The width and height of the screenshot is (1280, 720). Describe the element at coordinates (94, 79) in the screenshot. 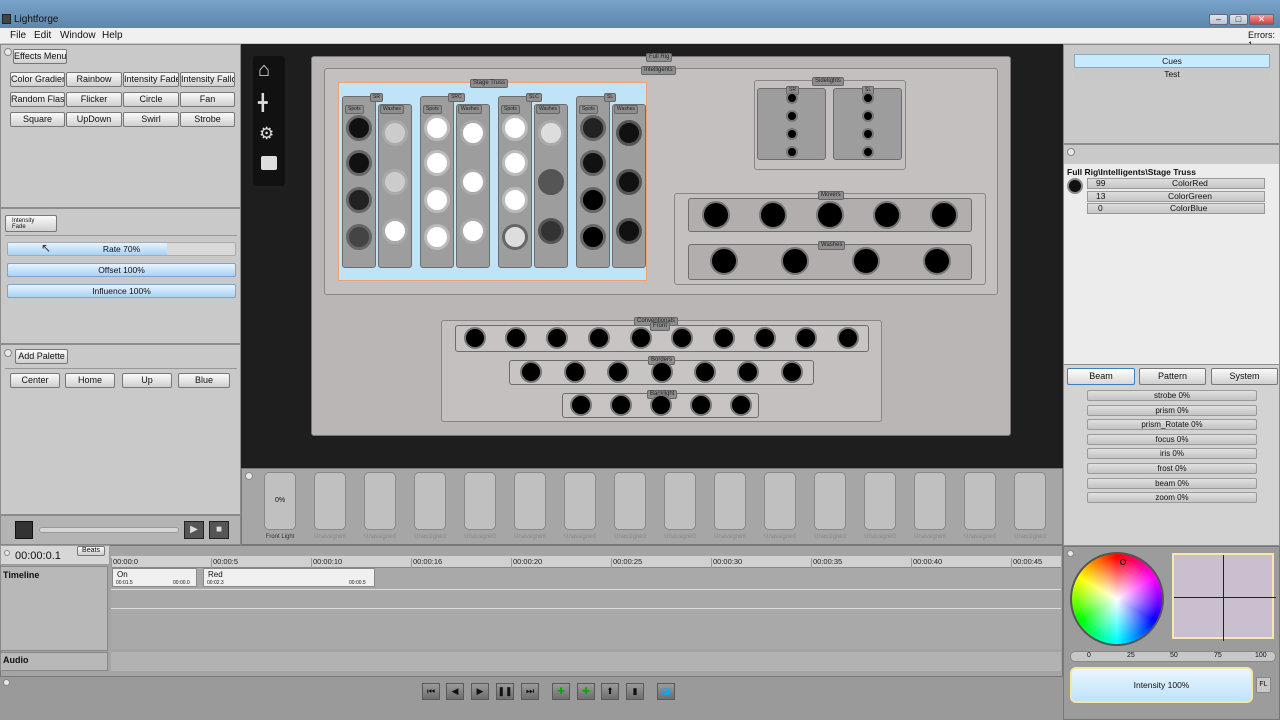

I see `effect-rainbow: Rainbow` at that location.